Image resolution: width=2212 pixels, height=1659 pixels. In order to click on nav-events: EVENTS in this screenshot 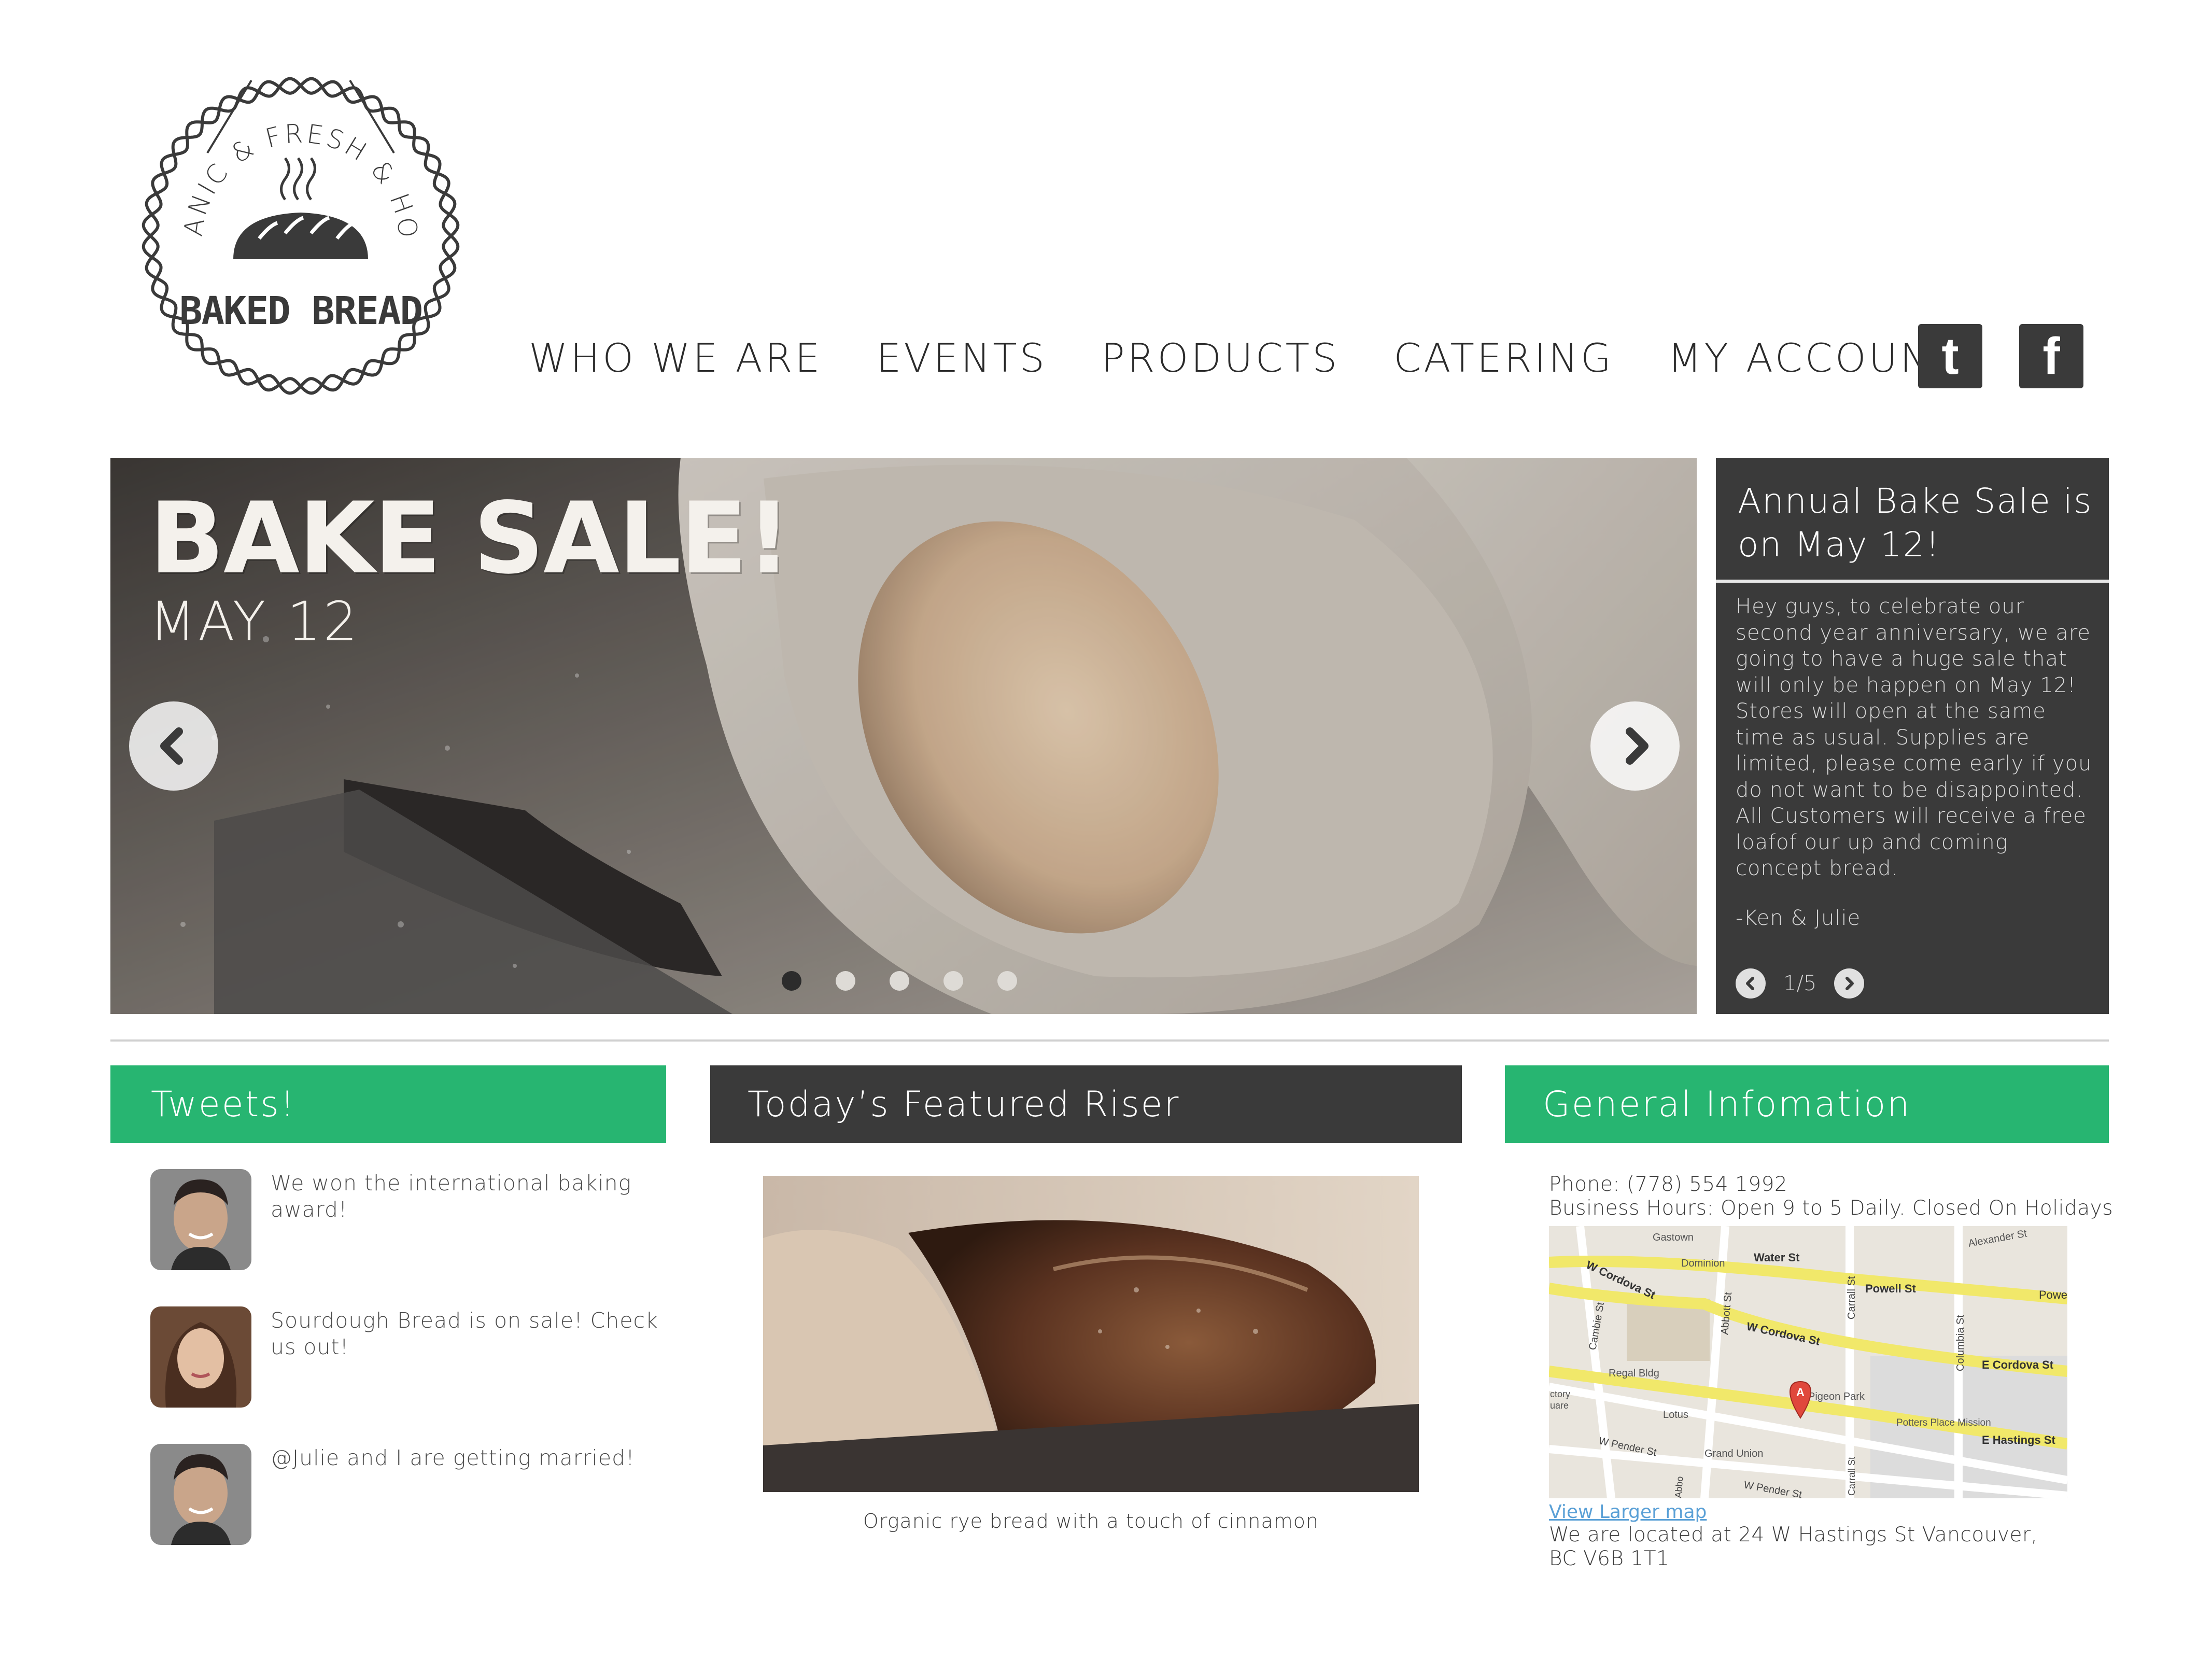, I will do `click(961, 358)`.